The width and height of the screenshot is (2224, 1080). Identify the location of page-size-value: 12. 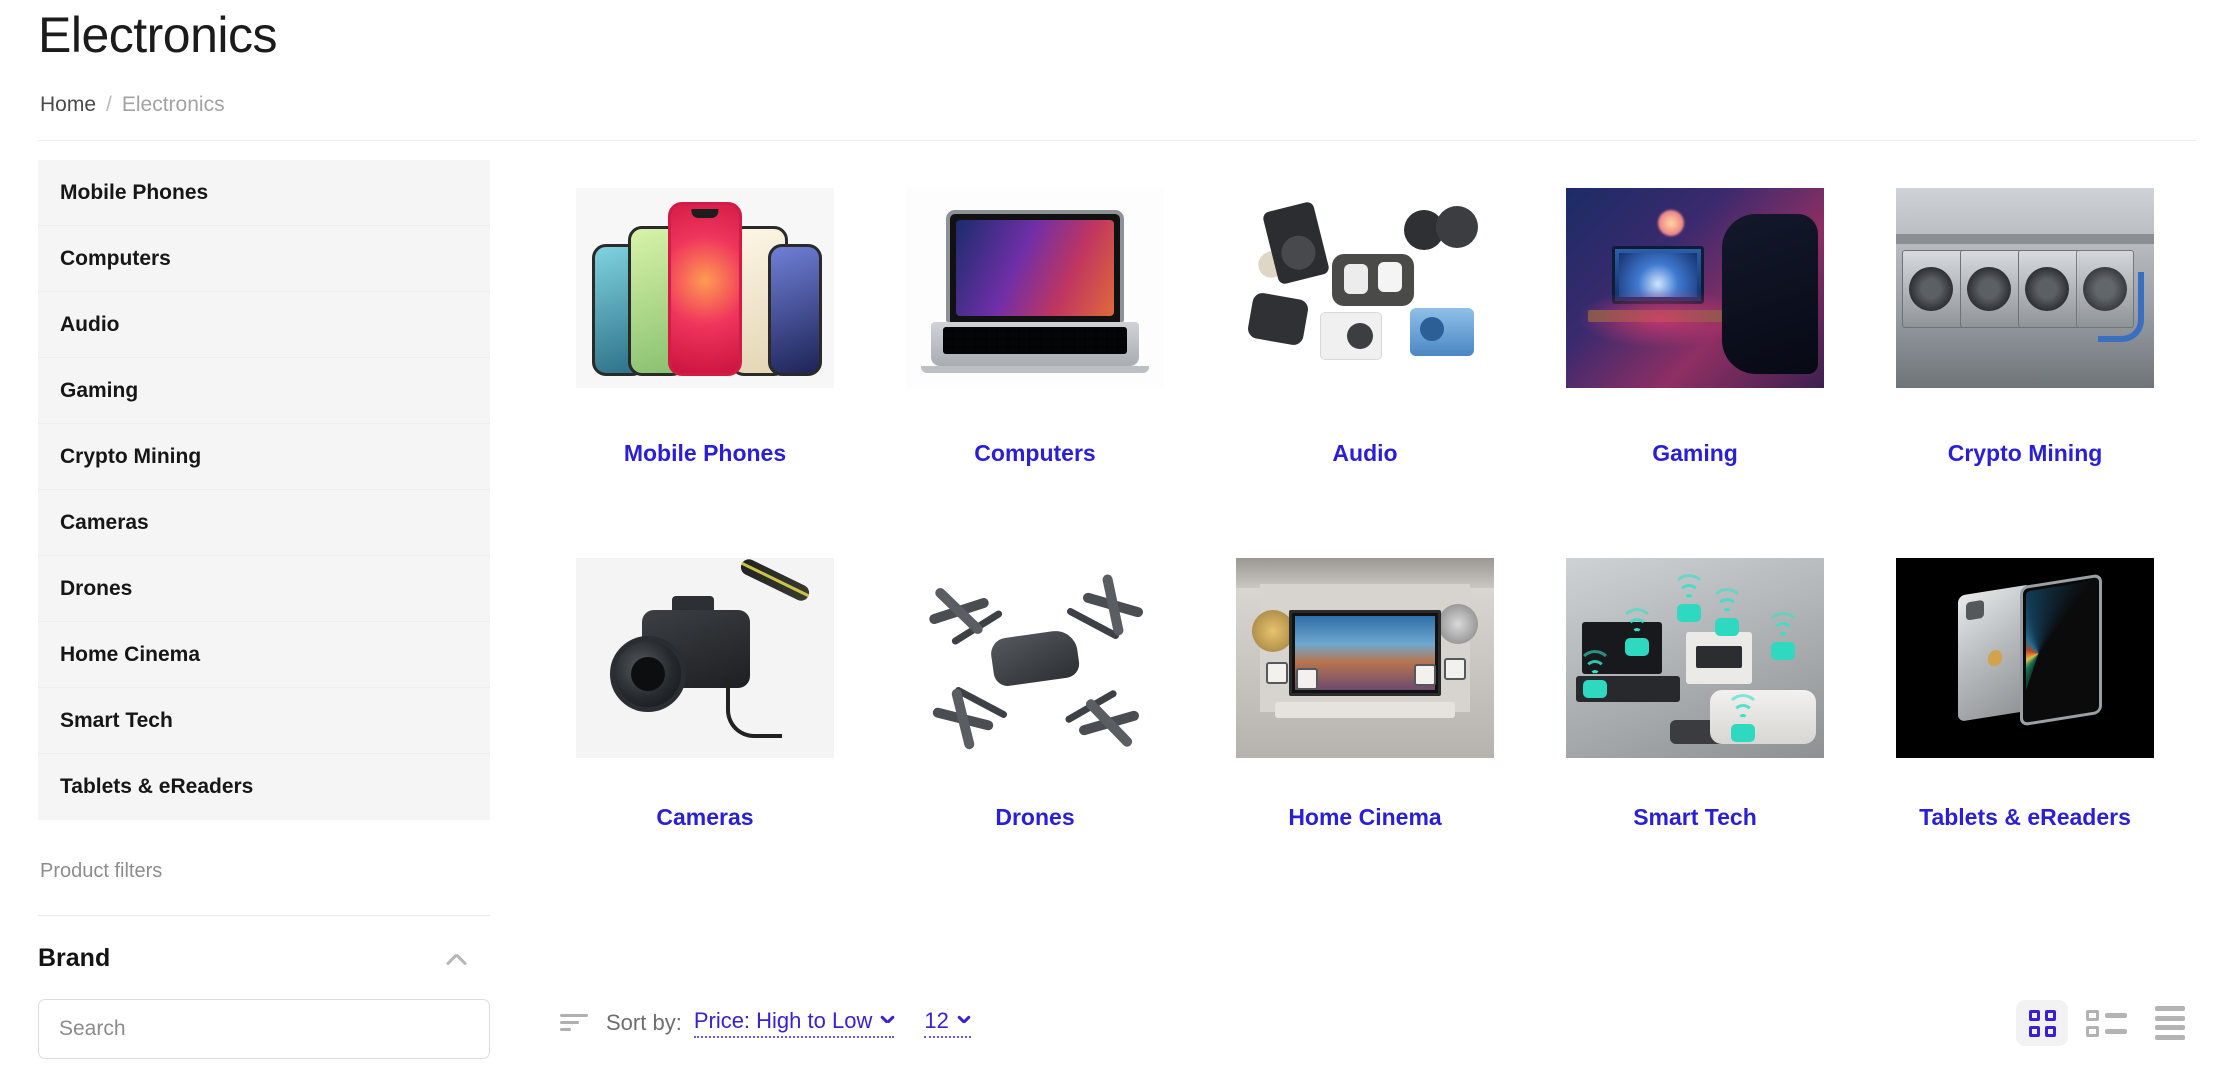
(936, 1020).